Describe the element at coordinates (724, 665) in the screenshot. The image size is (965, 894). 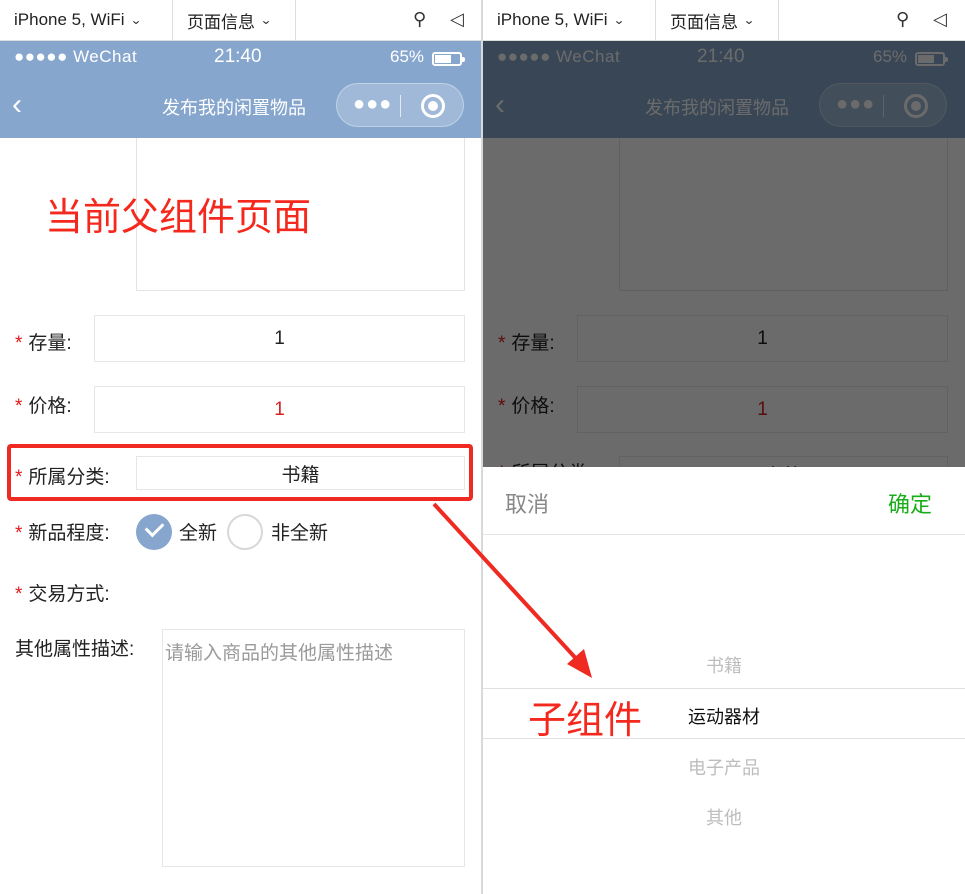
I see `picker-option: 书籍` at that location.